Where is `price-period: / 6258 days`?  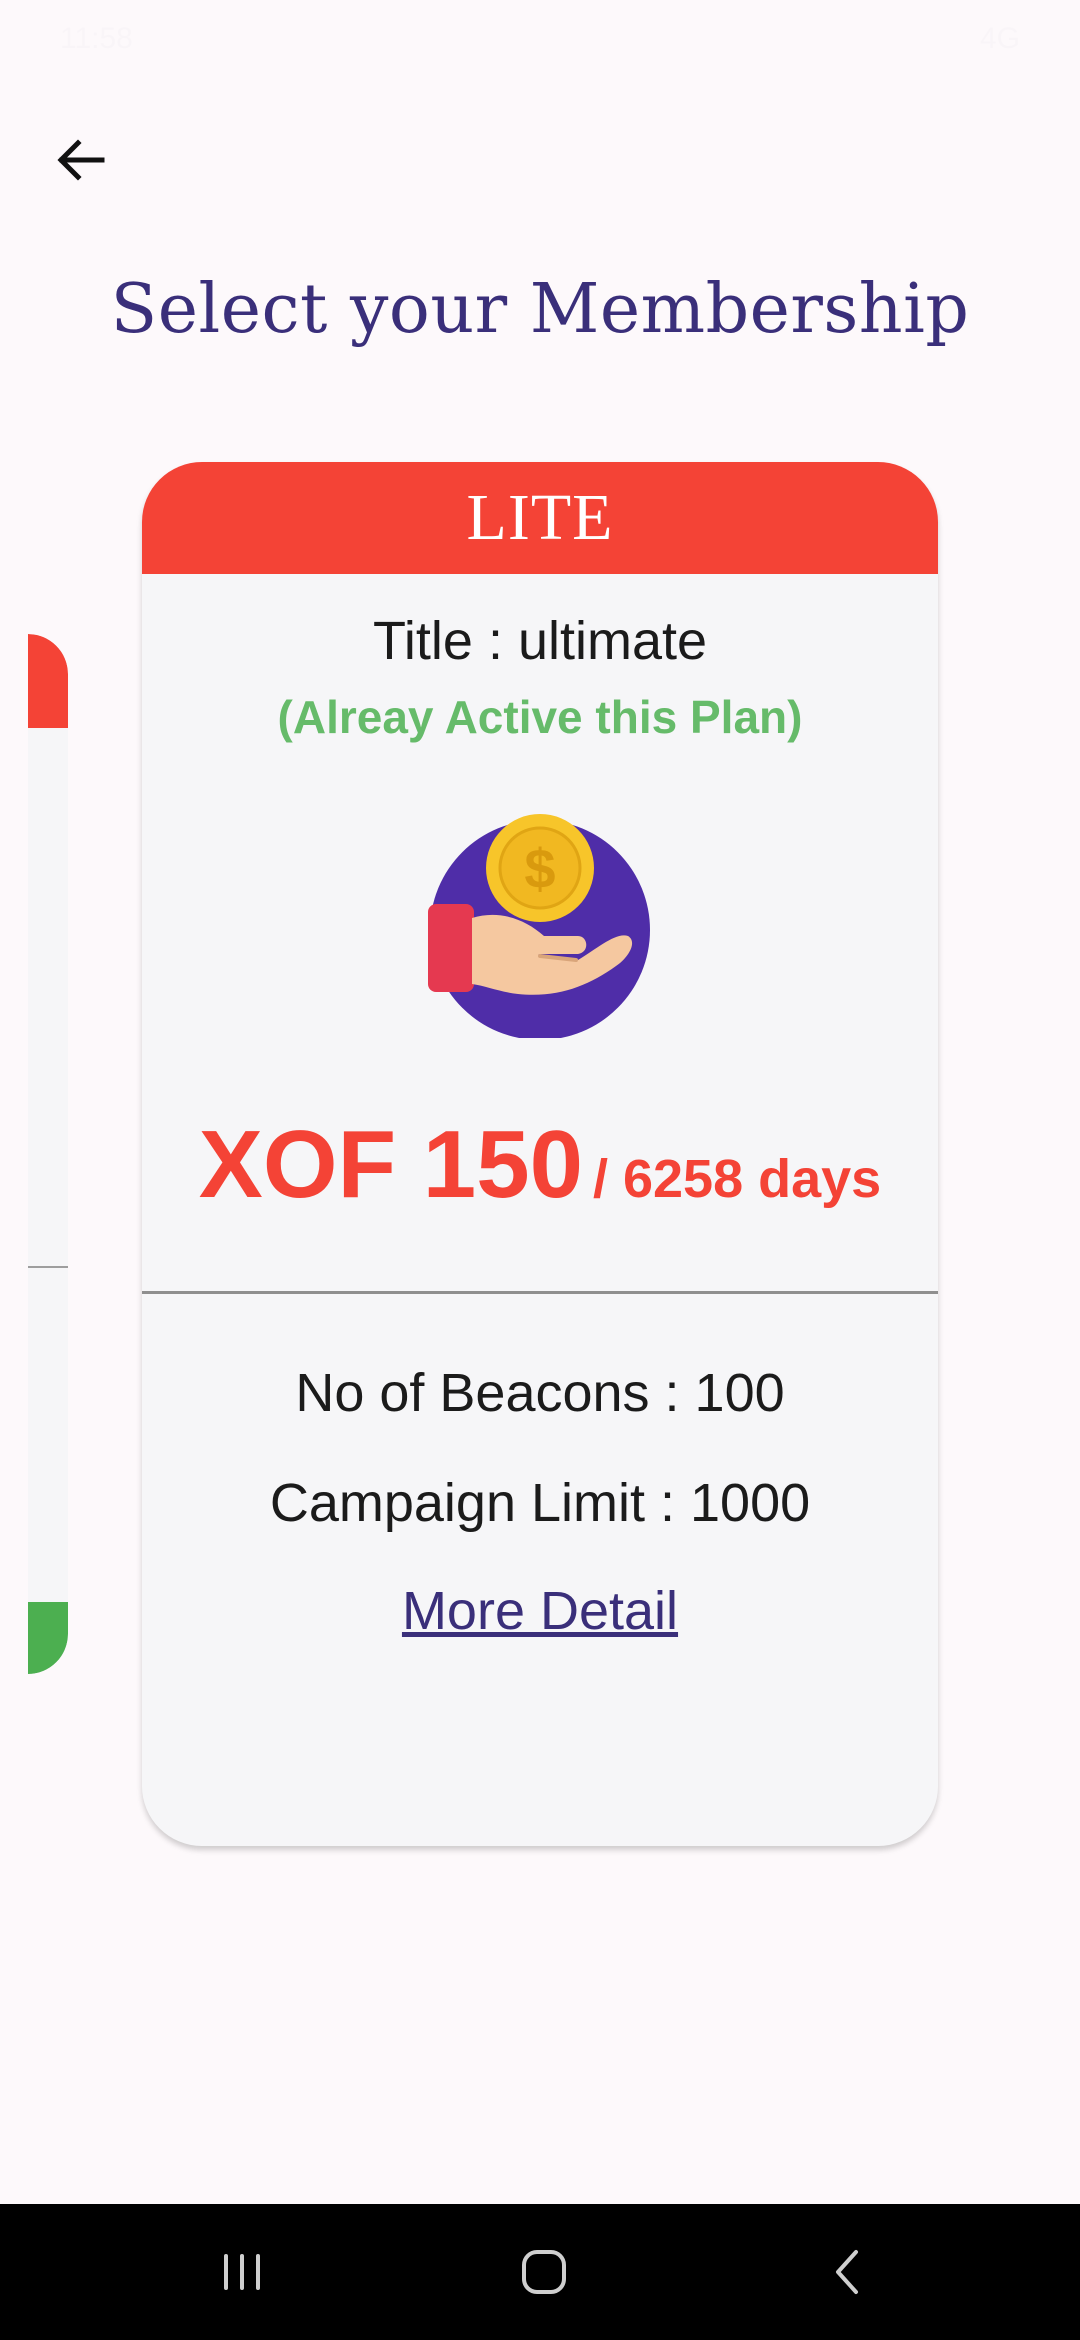
price-period: / 6258 days is located at coordinates (737, 1179).